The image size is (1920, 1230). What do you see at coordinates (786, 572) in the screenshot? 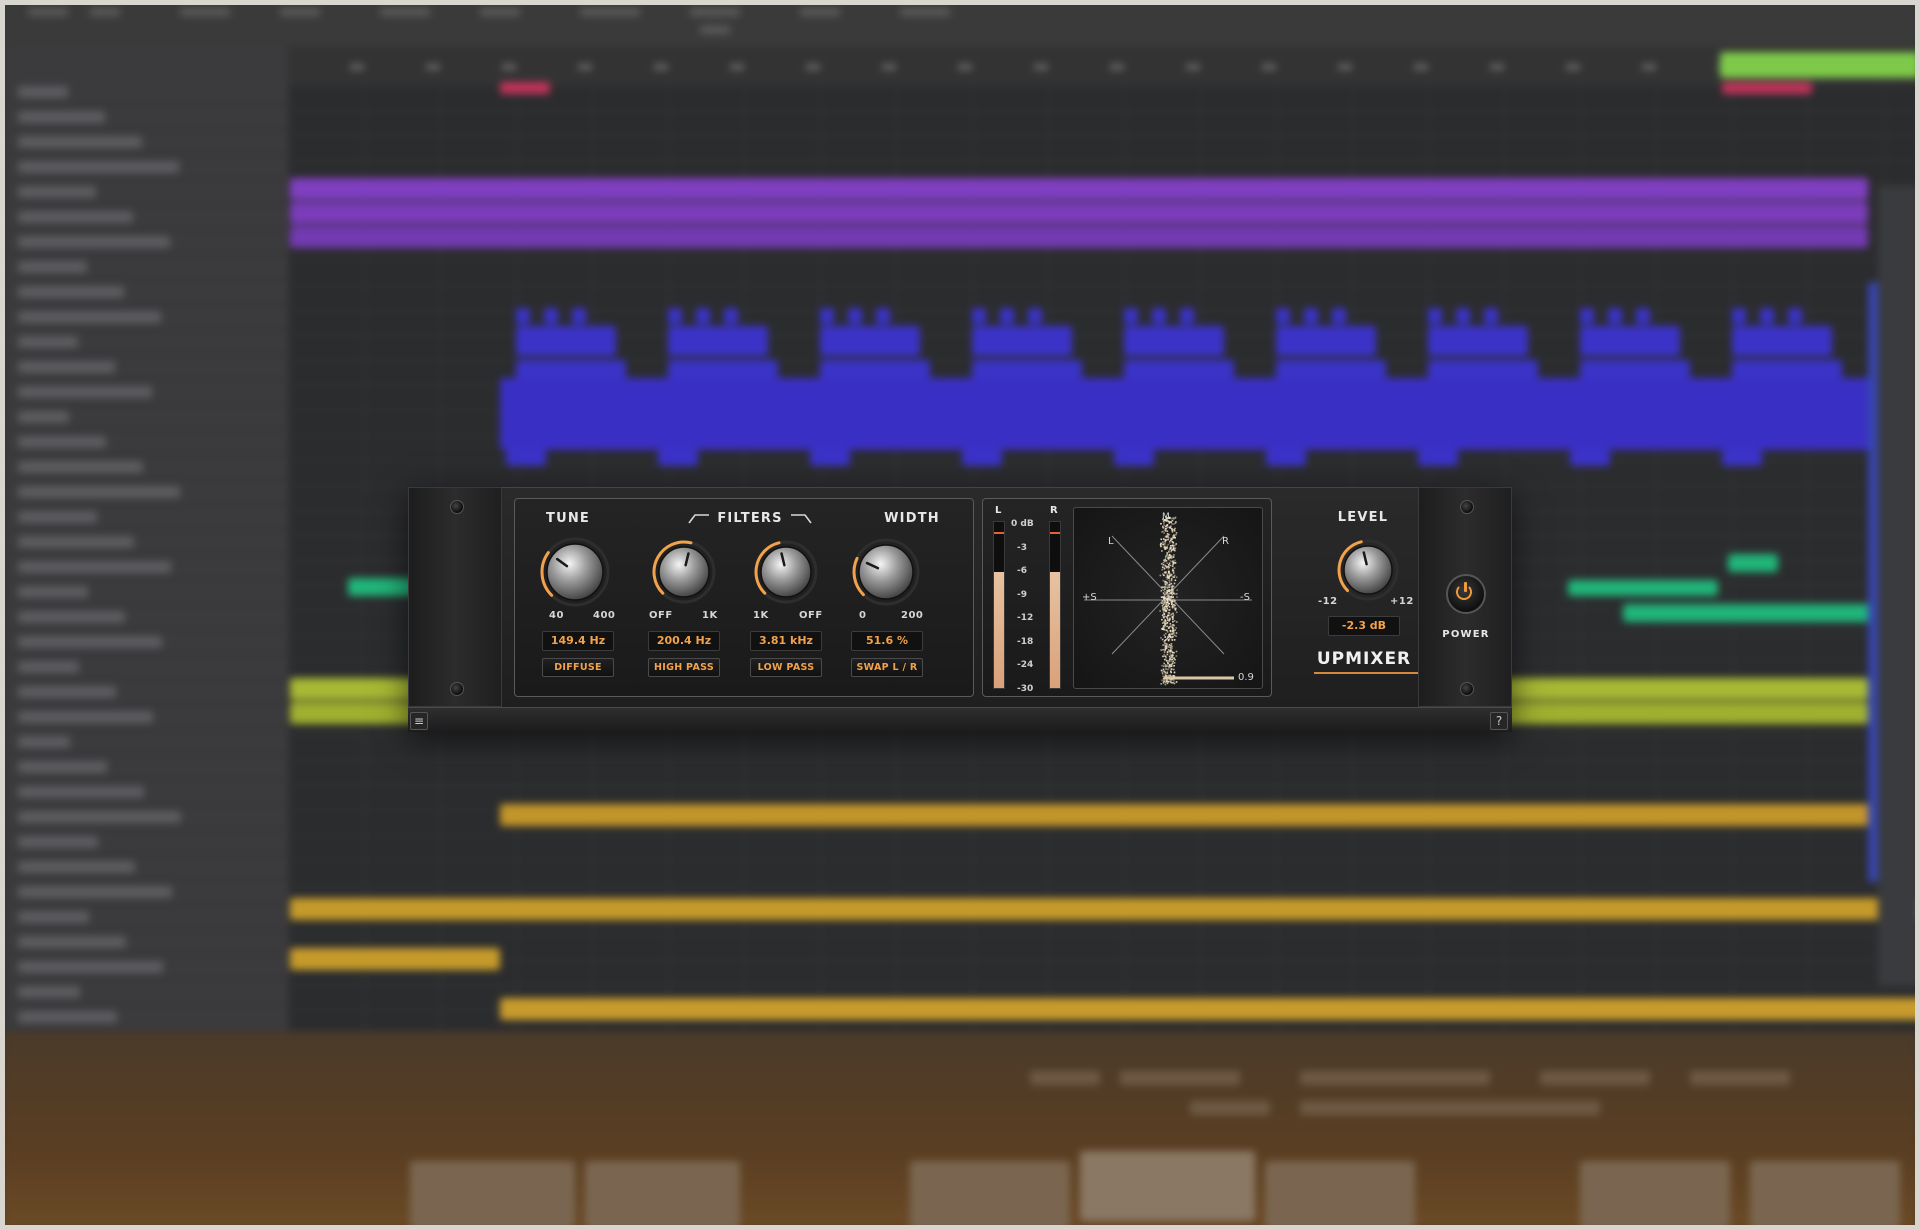
I see `low-pass-knob` at bounding box center [786, 572].